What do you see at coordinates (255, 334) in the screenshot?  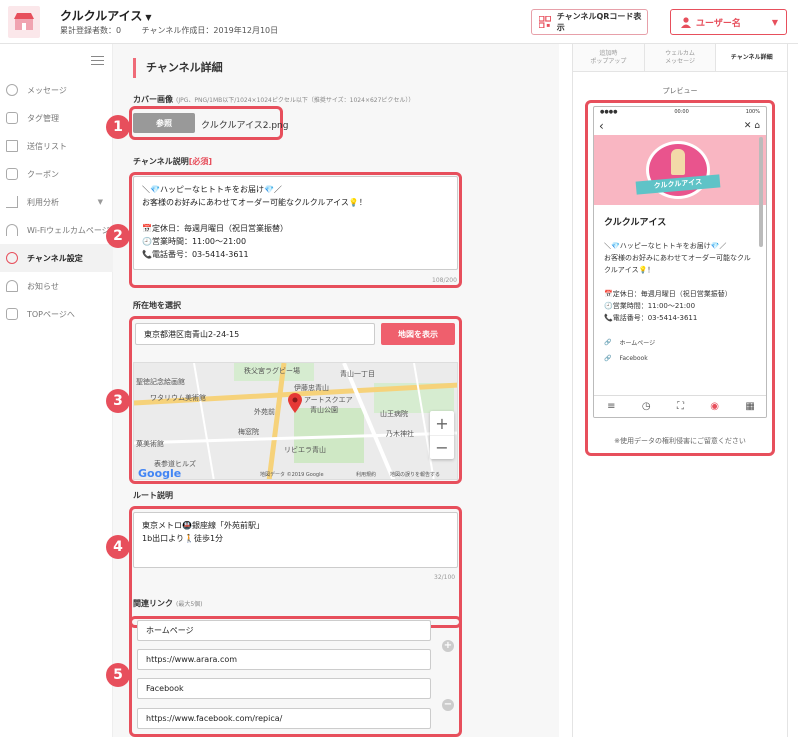 I see `address-input: 東京都港区南青山2-24-15` at bounding box center [255, 334].